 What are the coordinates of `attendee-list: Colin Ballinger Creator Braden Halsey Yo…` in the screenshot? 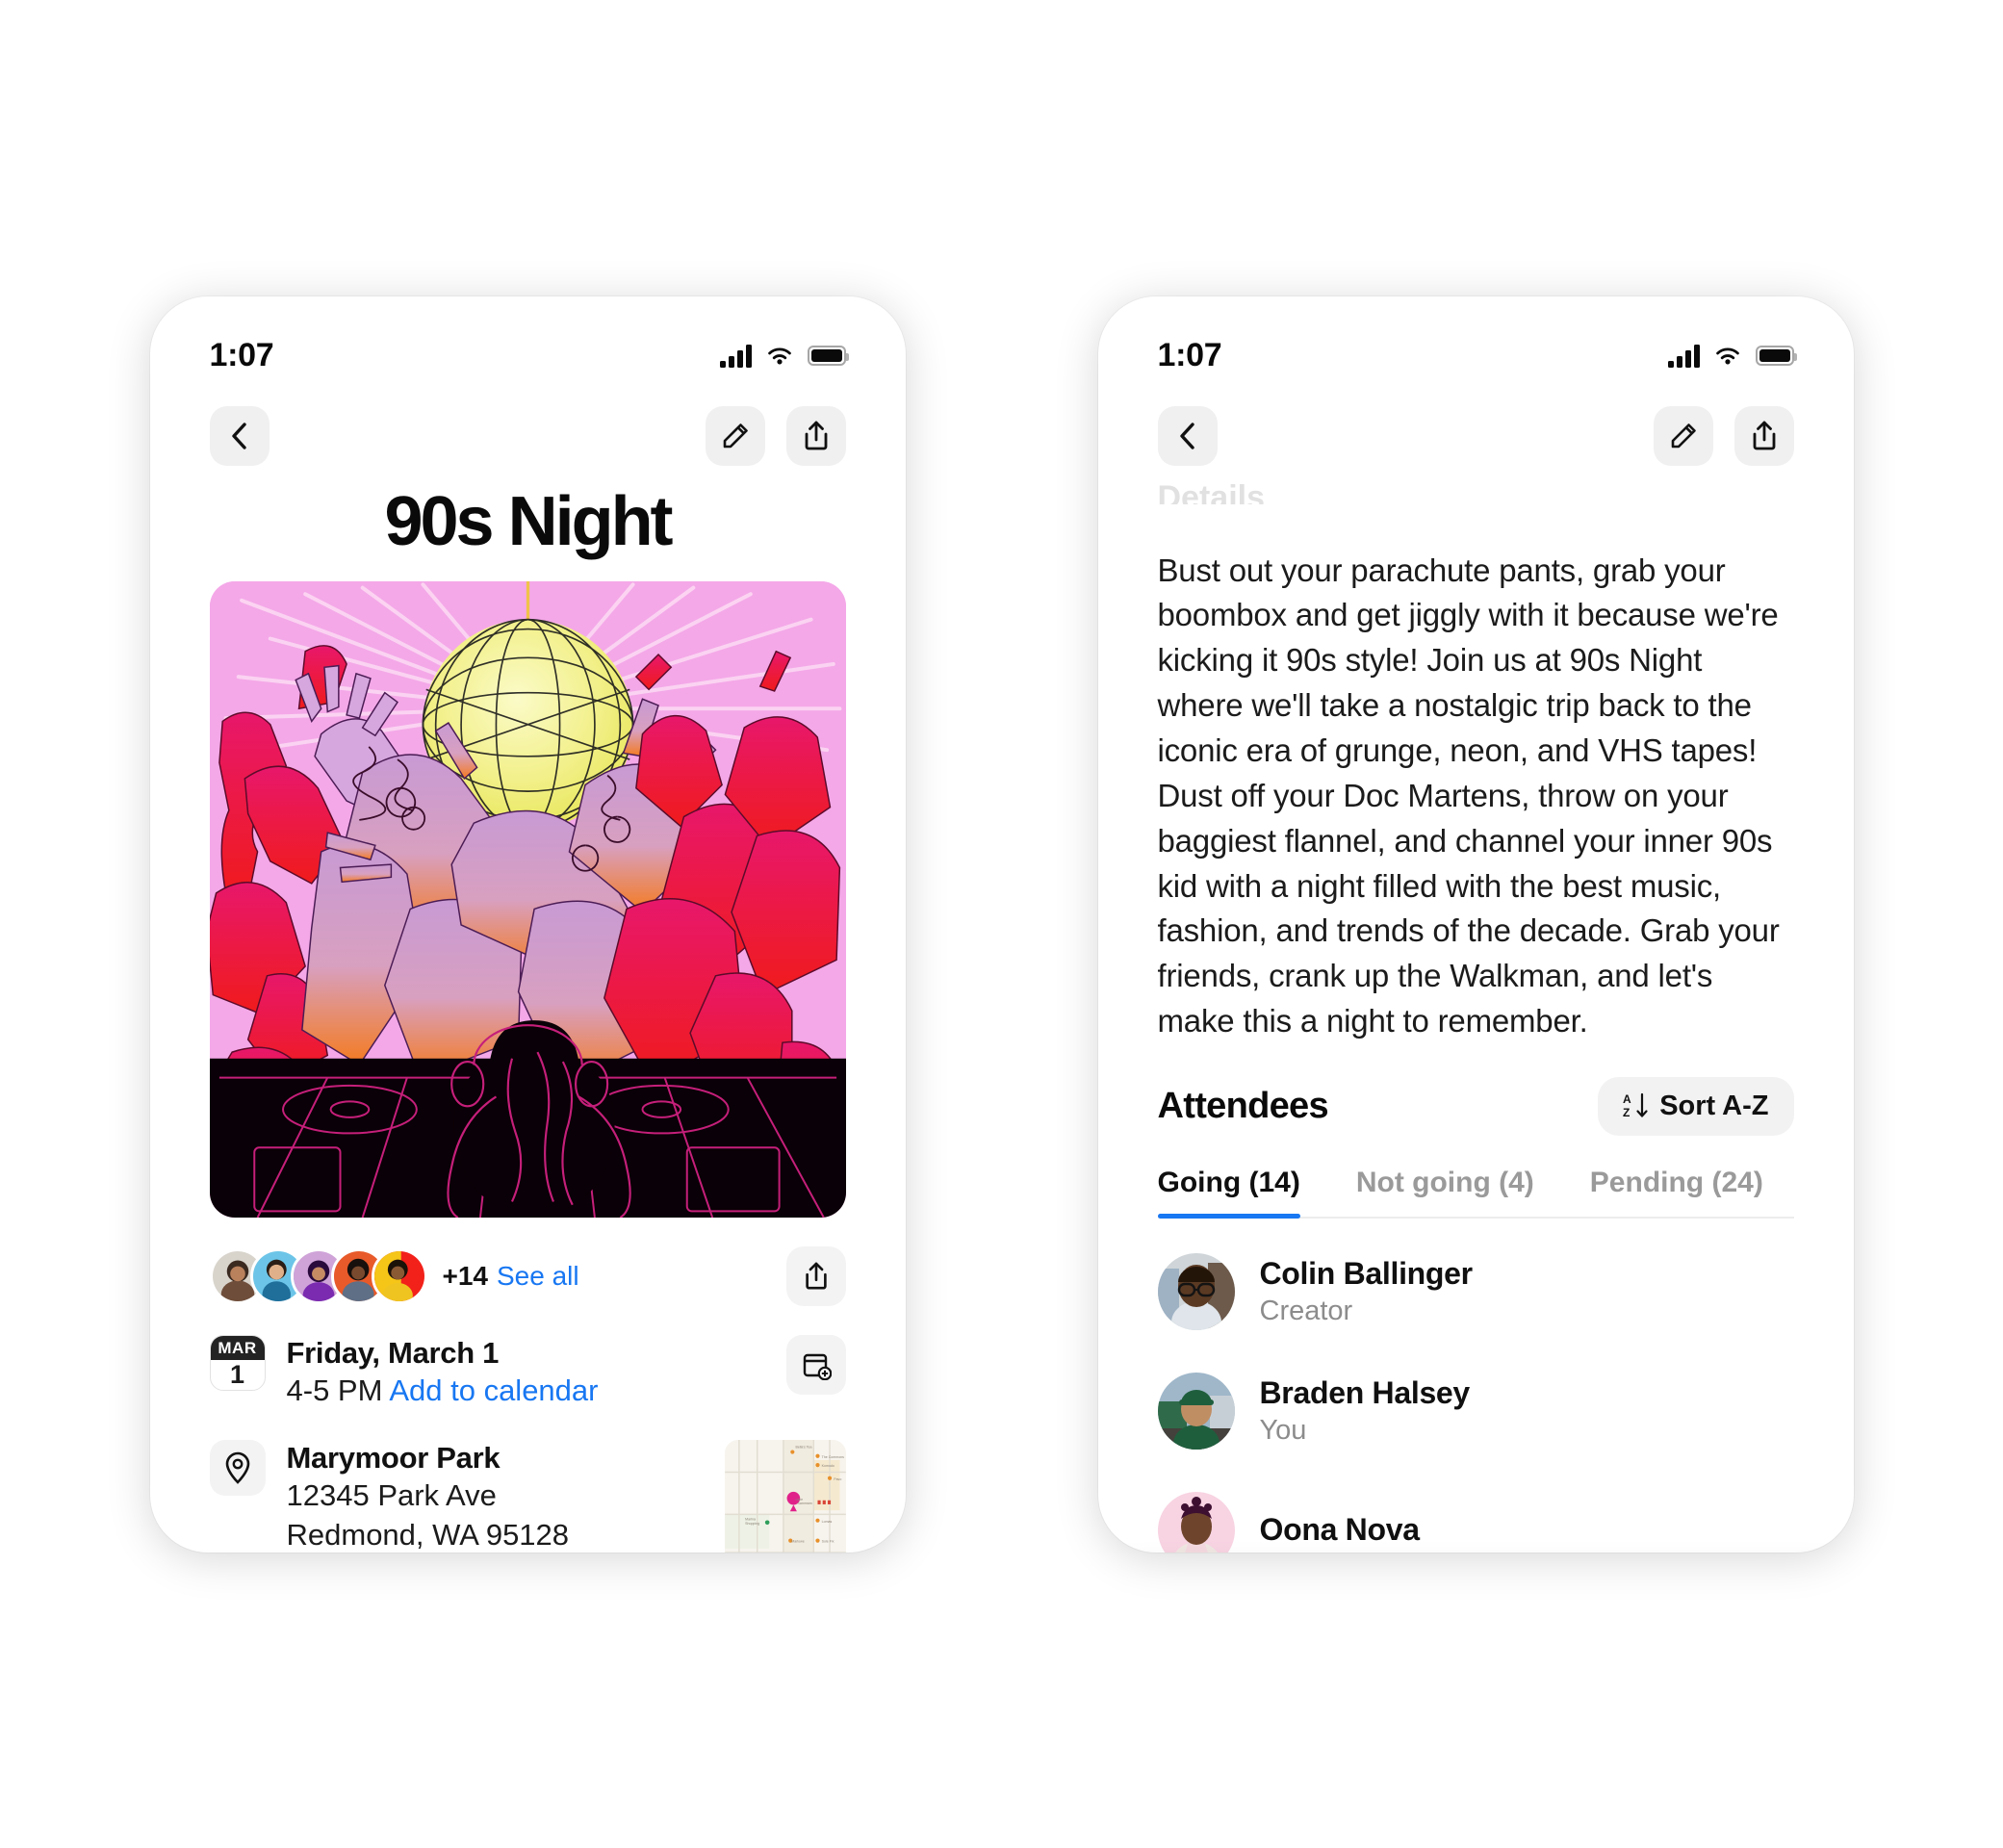 It's located at (1475, 1392).